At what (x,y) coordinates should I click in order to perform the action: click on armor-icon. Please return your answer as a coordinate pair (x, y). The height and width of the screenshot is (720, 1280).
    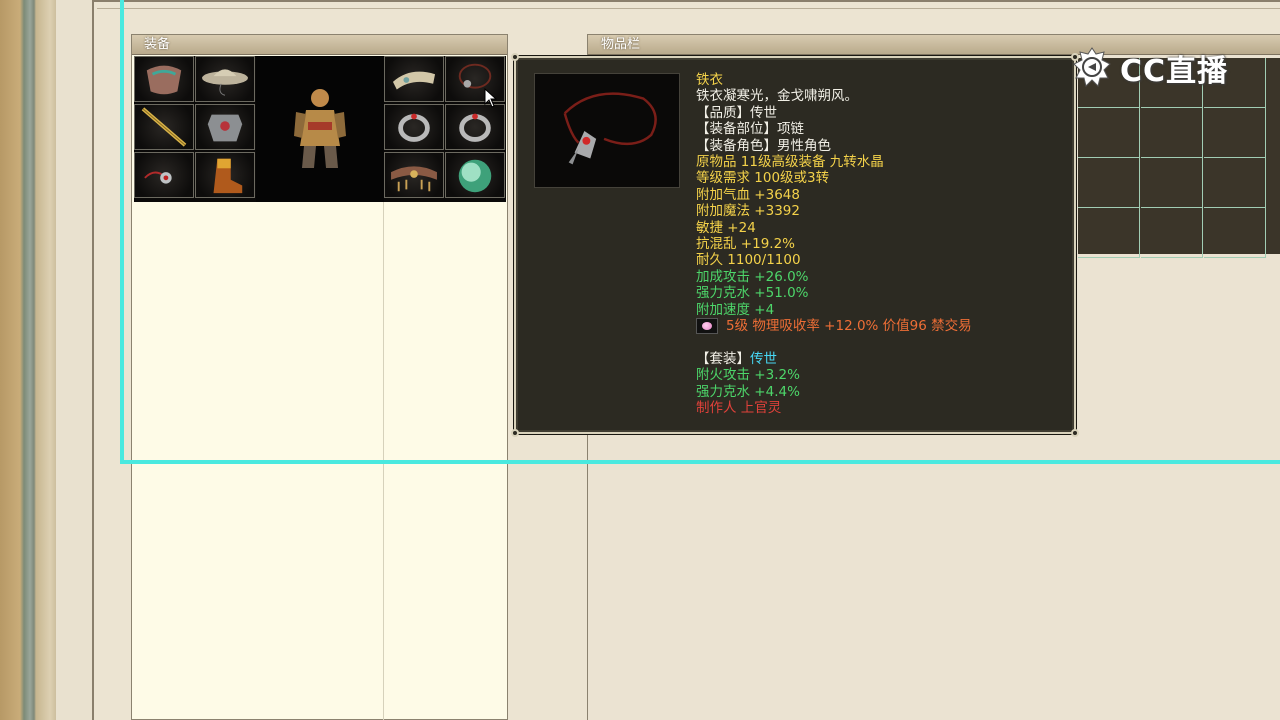
    Looking at the image, I should click on (164, 80).